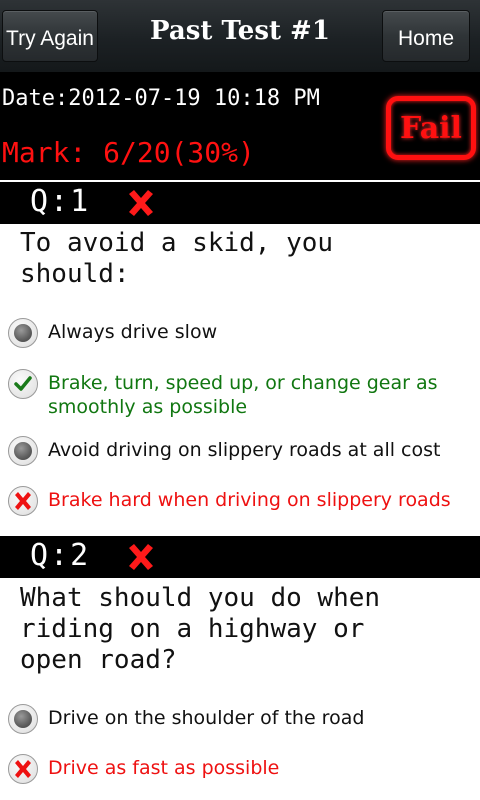 Image resolution: width=480 pixels, height=800 pixels. What do you see at coordinates (426, 36) in the screenshot?
I see `home-button: Home` at bounding box center [426, 36].